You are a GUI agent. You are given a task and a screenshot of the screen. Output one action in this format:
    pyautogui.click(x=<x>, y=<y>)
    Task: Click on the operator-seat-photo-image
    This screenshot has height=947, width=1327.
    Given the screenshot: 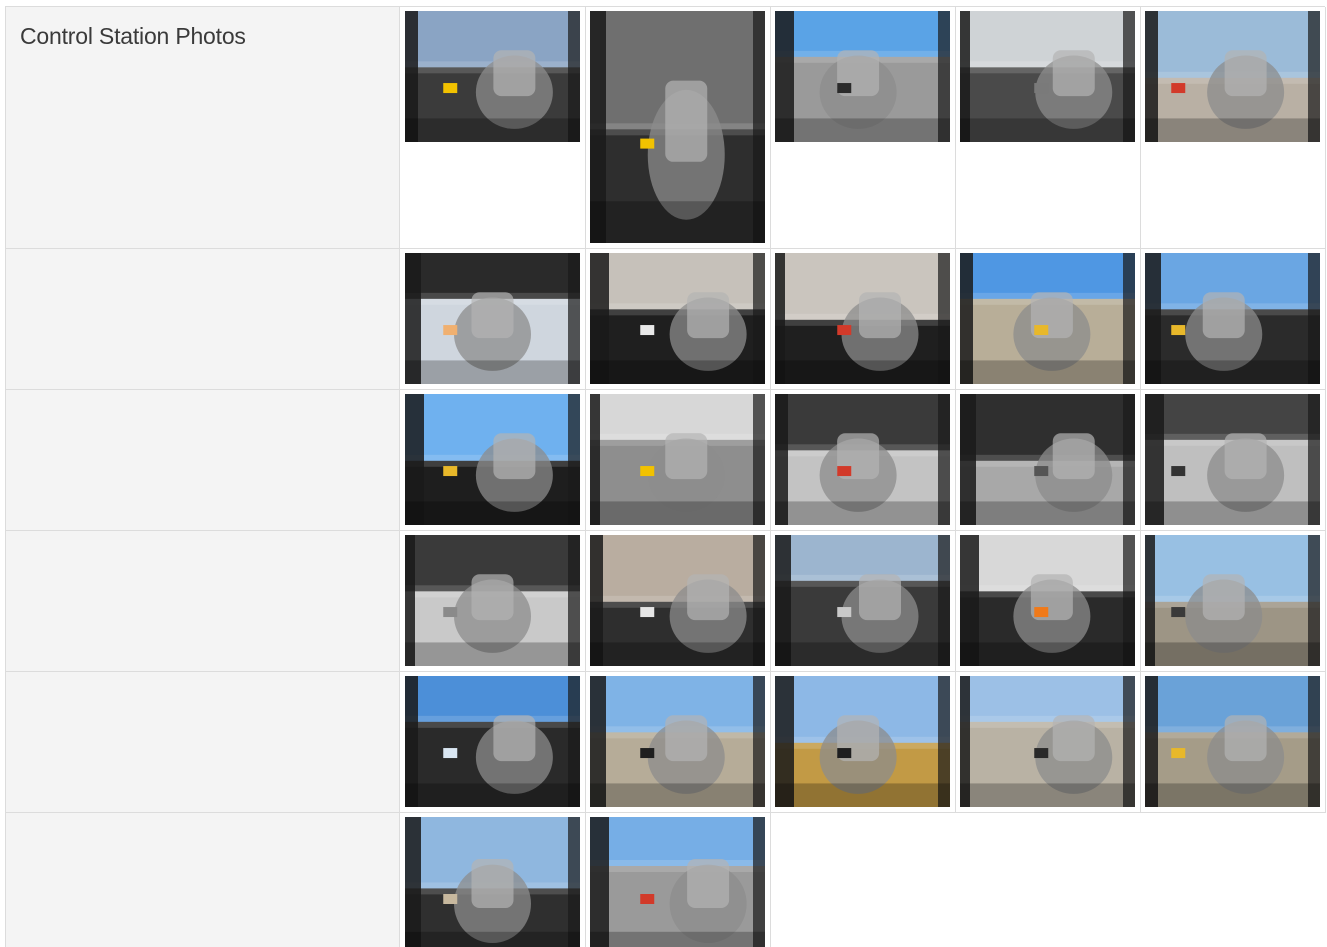 What is the action you would take?
    pyautogui.click(x=862, y=76)
    